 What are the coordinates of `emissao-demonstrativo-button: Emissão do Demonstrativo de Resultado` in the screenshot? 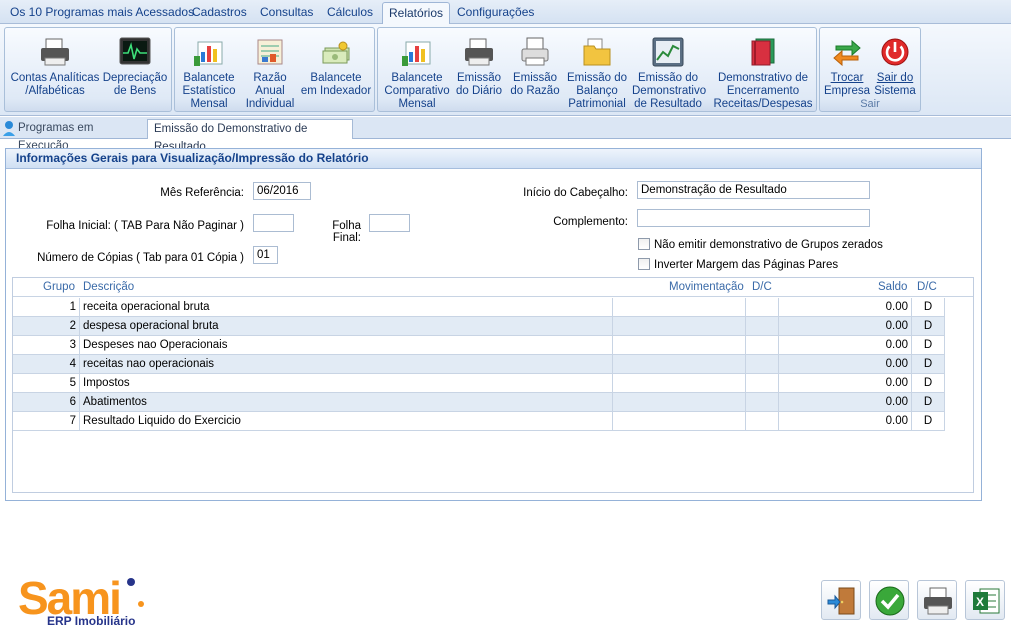 It's located at (669, 70).